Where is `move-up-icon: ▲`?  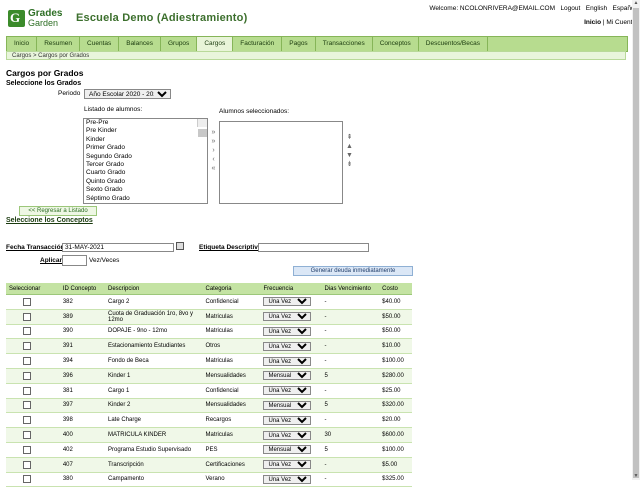
move-up-icon: ▲ is located at coordinates (349, 146).